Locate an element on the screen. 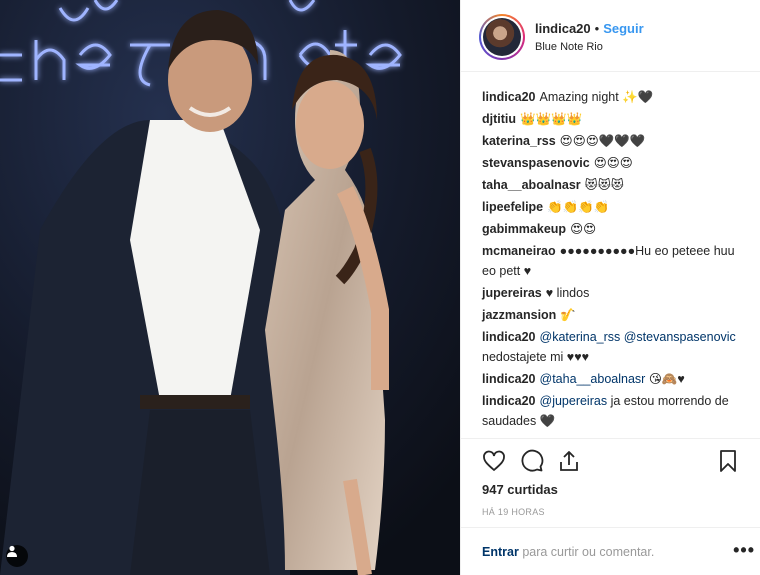 The image size is (760, 575). comment-text: Amazing night ✨🖤 is located at coordinates (596, 97).